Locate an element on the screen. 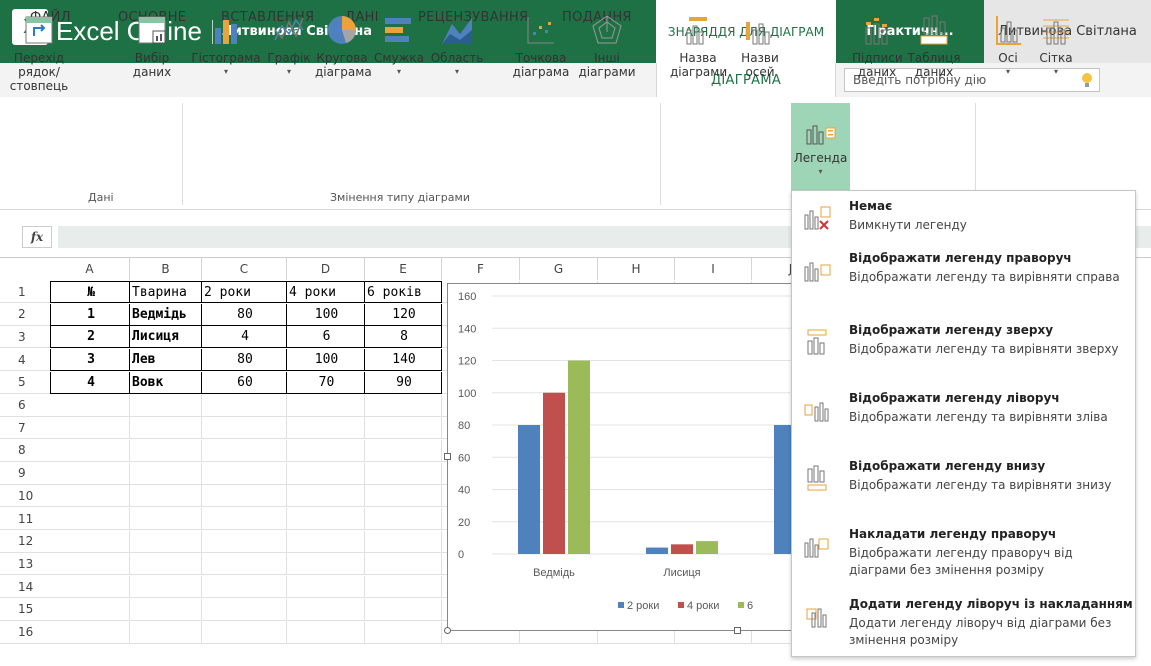  column-header-d: D is located at coordinates (326, 269).